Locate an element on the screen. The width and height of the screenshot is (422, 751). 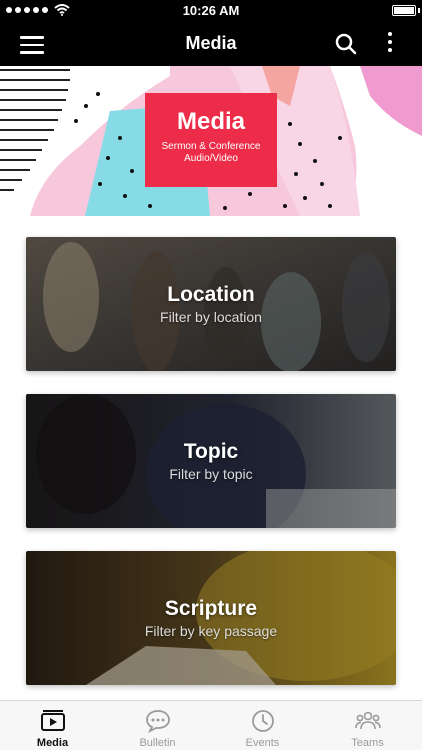
page-title: Media is located at coordinates (211, 43).